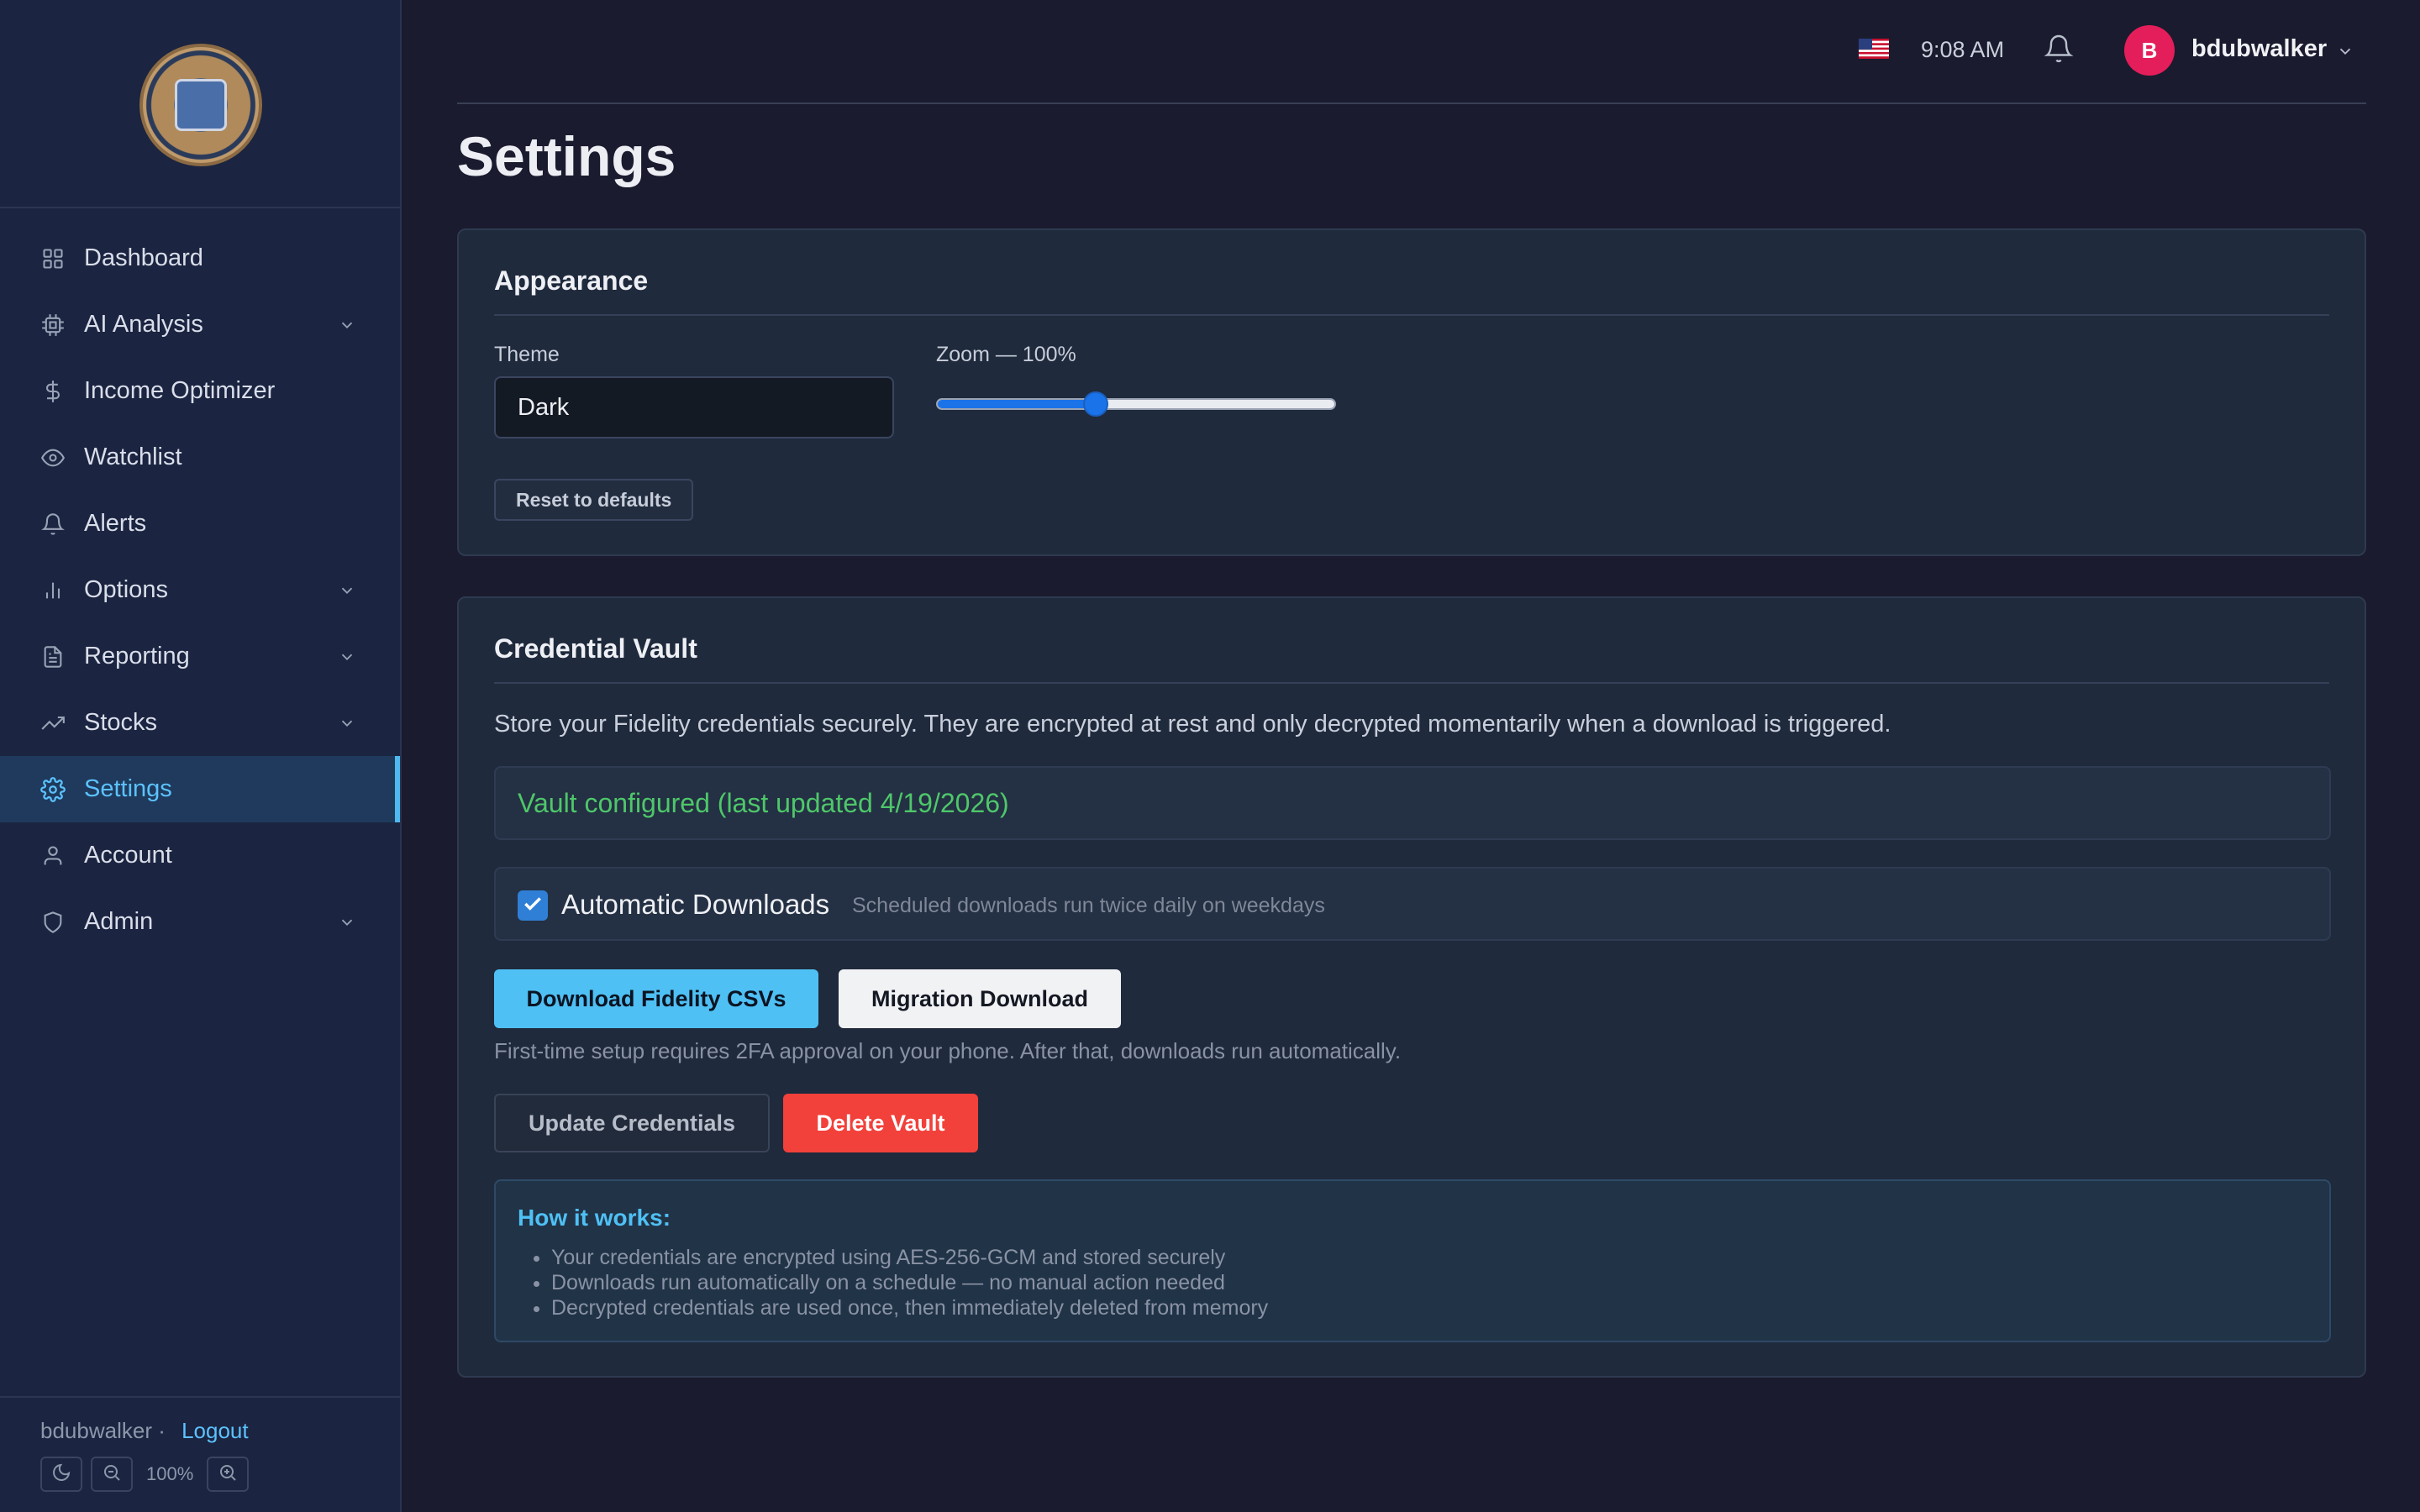 Image resolution: width=2420 pixels, height=1512 pixels. Describe the element at coordinates (53, 656) in the screenshot. I see `file-text-icon` at that location.